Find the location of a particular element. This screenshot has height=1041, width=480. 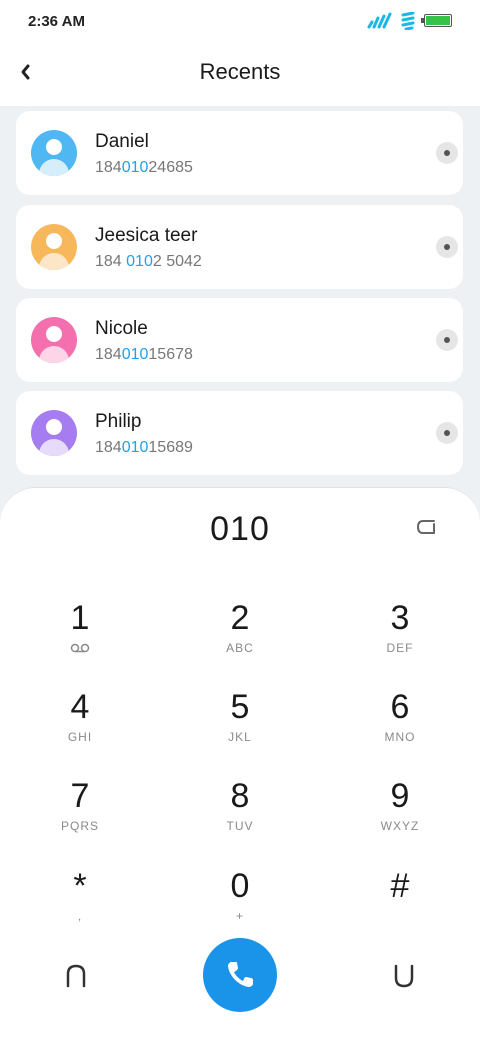

key-0: 0 + is located at coordinates (240, 901).